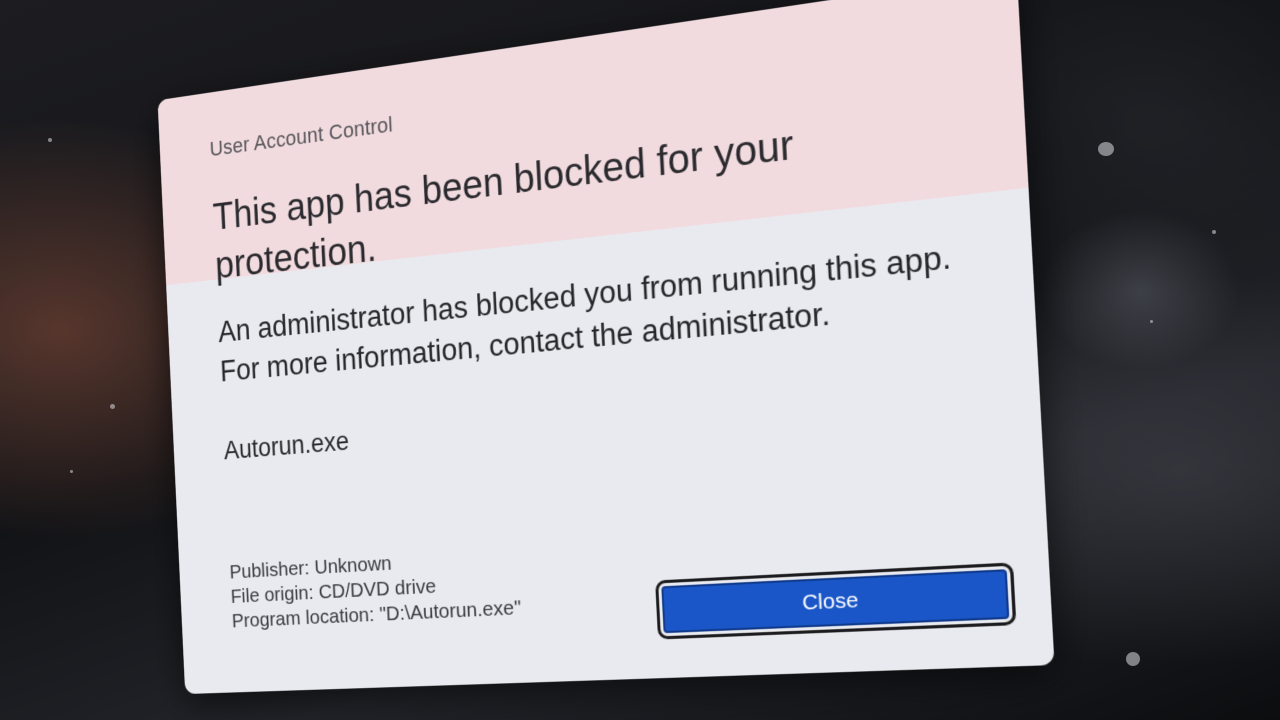 Image resolution: width=1280 pixels, height=720 pixels. I want to click on app-name: Autorun.exe, so click(286, 445).